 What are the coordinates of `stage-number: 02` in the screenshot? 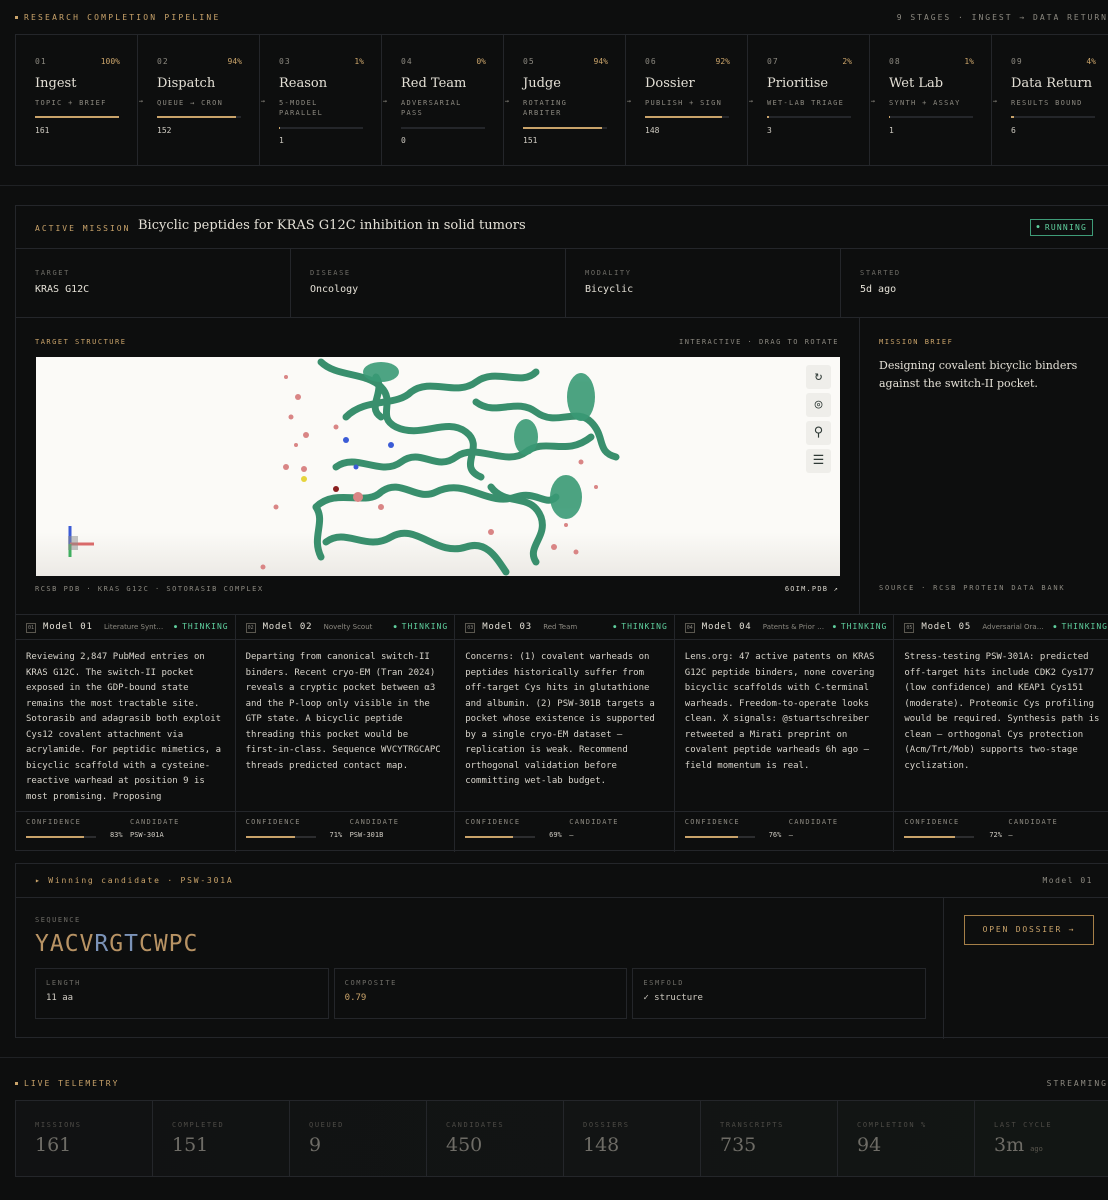 It's located at (163, 61).